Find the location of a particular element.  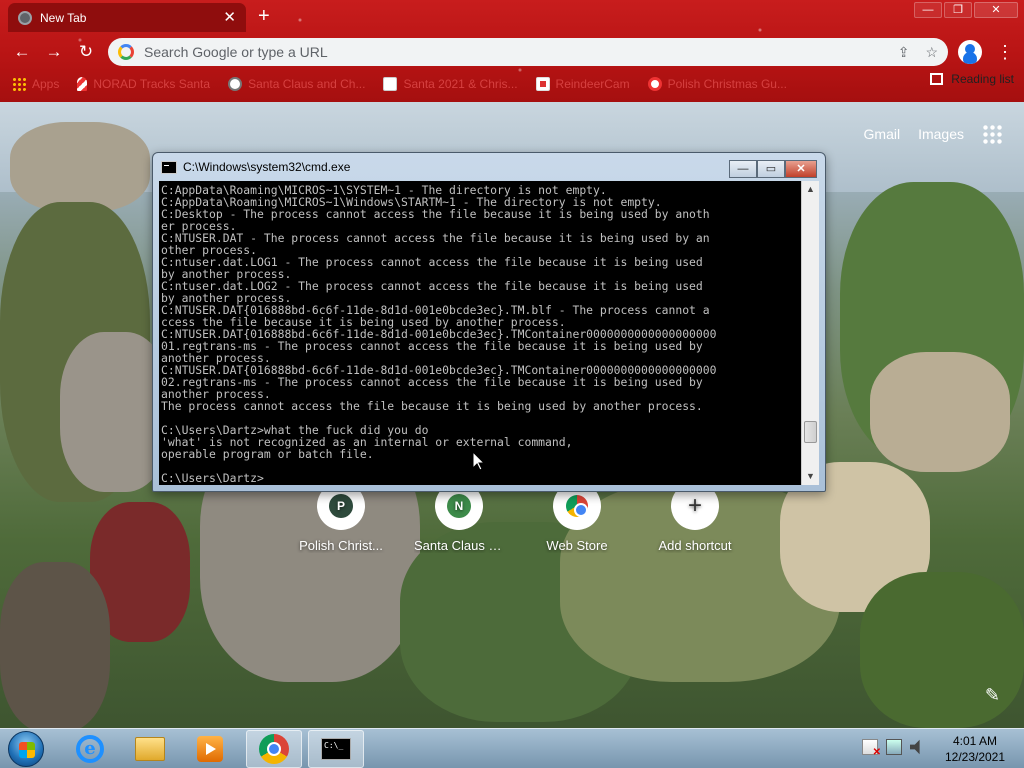

reading-list-label: Reading list is located at coordinates (982, 79).